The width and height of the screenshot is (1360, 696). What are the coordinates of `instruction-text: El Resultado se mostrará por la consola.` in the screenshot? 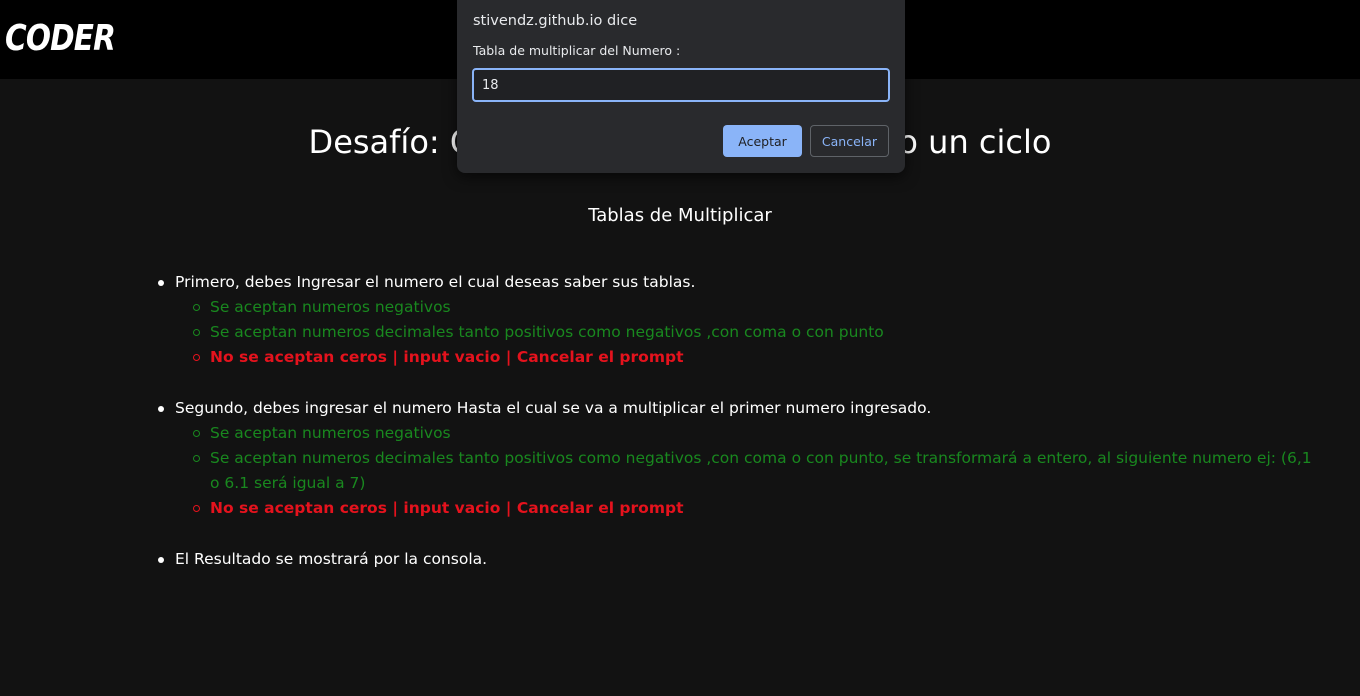 It's located at (331, 559).